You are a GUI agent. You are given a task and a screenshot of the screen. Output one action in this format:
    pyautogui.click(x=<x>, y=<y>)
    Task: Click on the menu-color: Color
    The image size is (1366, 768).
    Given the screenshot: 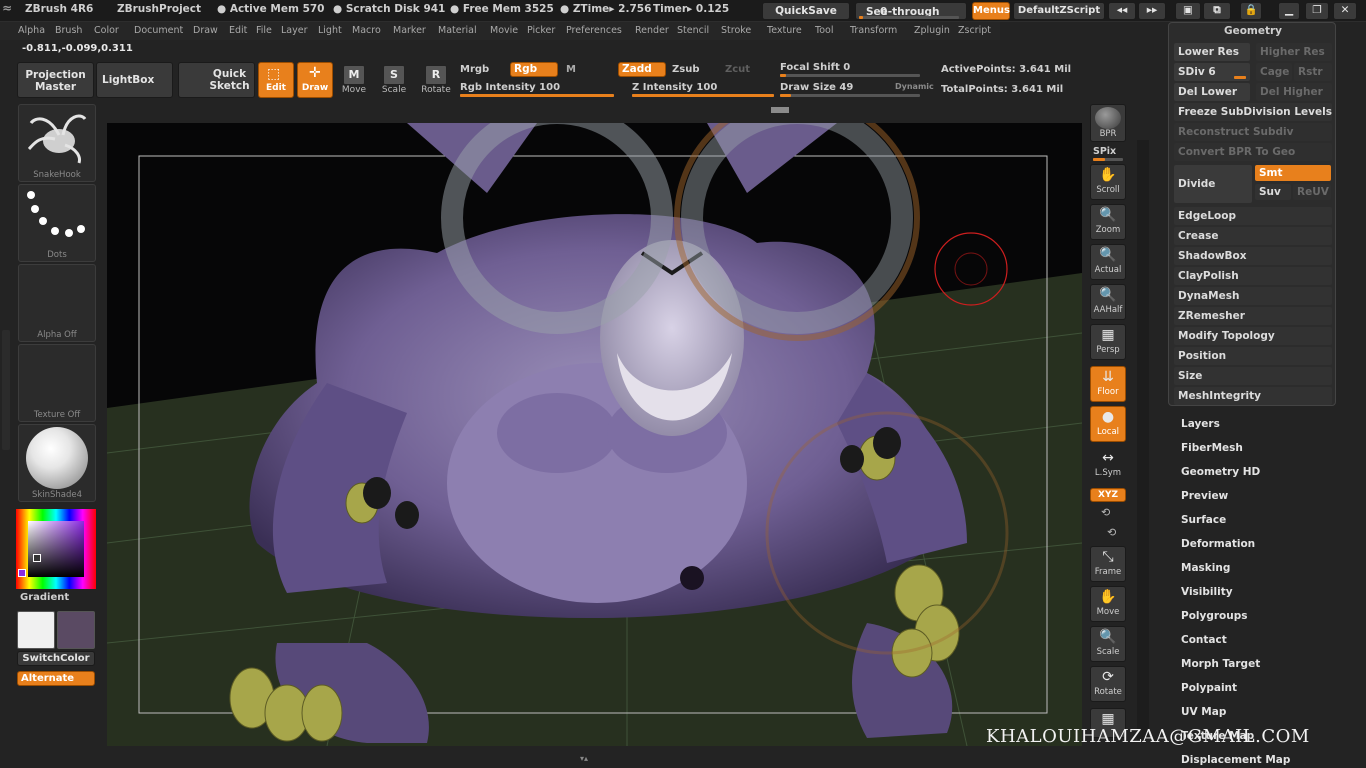 What is the action you would take?
    pyautogui.click(x=106, y=30)
    